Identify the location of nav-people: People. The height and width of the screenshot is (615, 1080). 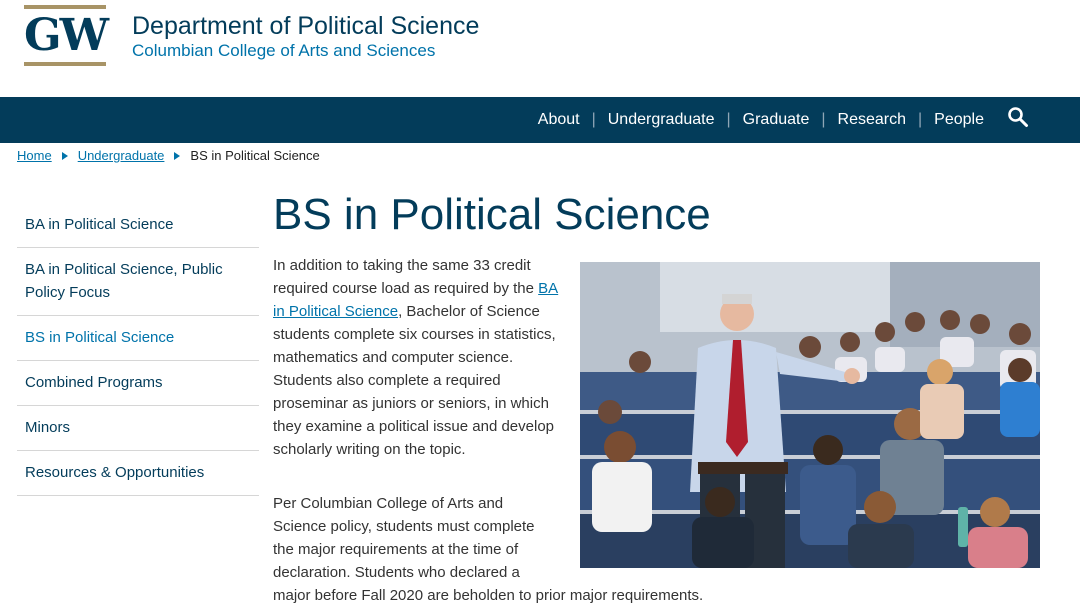
(959, 120).